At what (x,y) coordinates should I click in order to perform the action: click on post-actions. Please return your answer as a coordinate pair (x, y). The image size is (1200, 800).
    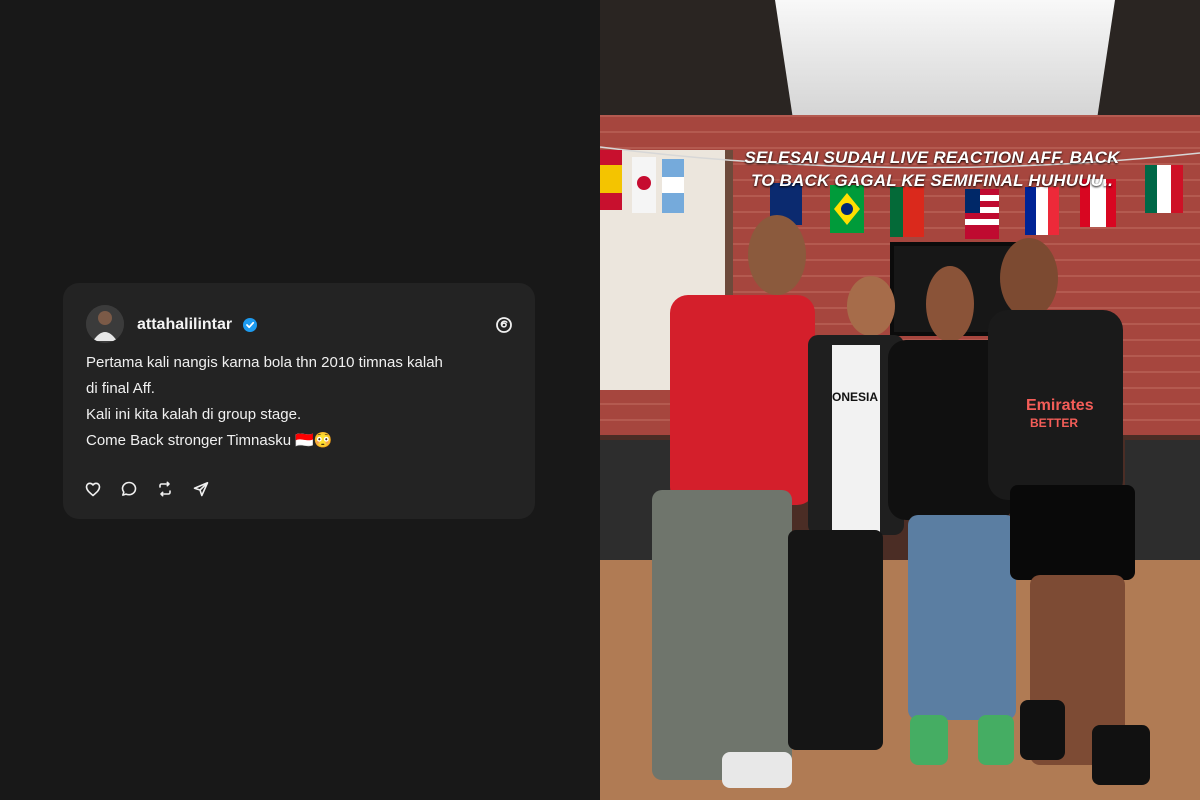
    Looking at the image, I should click on (147, 489).